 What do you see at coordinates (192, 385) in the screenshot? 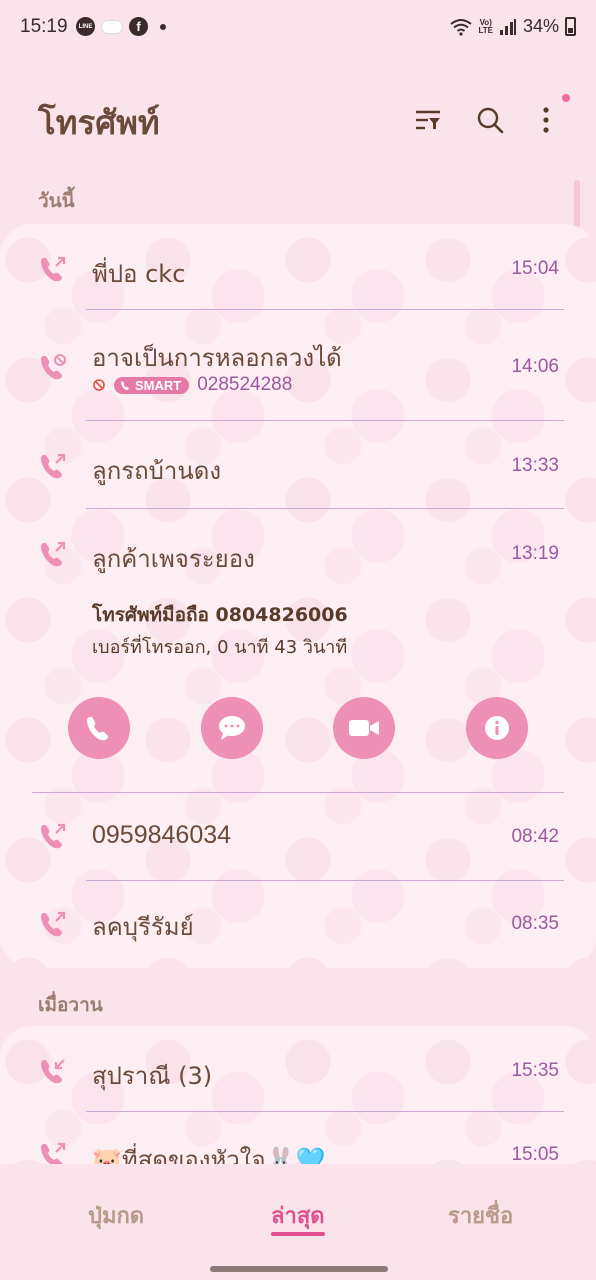
I see `spam-info-line: SMART 028524288` at bounding box center [192, 385].